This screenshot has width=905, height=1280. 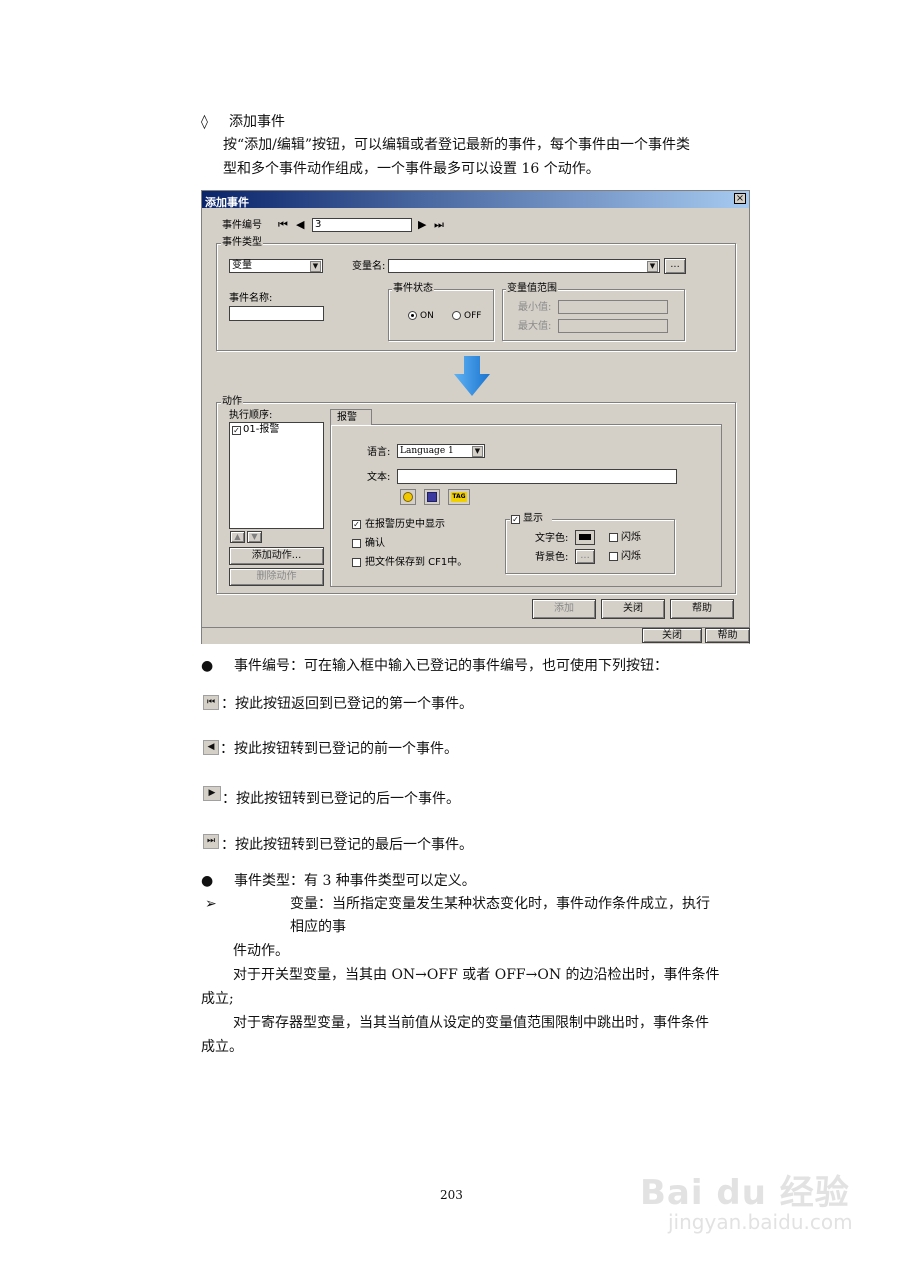 What do you see at coordinates (535, 307) in the screenshot?
I see `min-value-label: 最小值:` at bounding box center [535, 307].